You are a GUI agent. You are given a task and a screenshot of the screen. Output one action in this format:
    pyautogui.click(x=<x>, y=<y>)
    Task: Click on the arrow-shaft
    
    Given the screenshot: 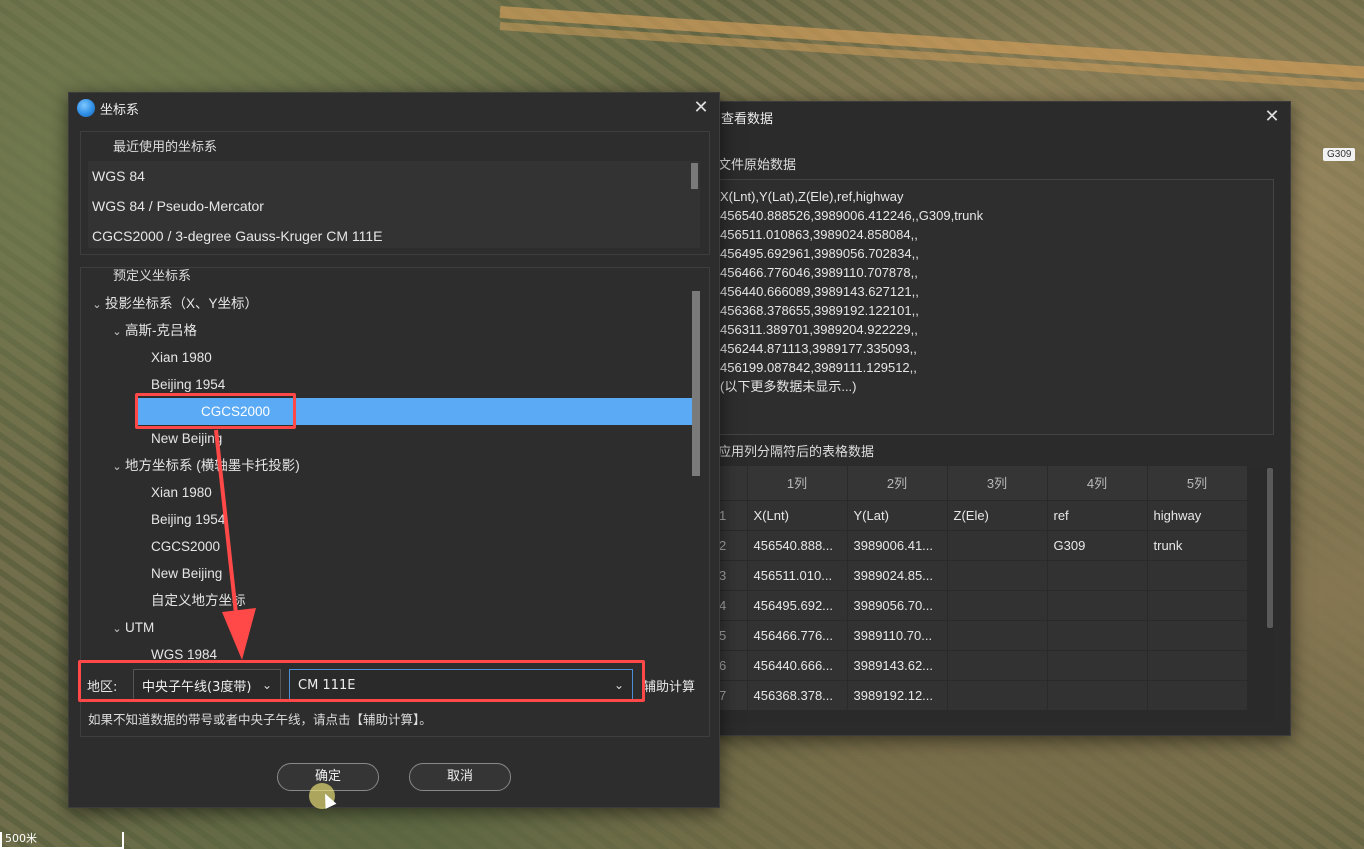 What is the action you would take?
    pyautogui.click(x=227, y=531)
    